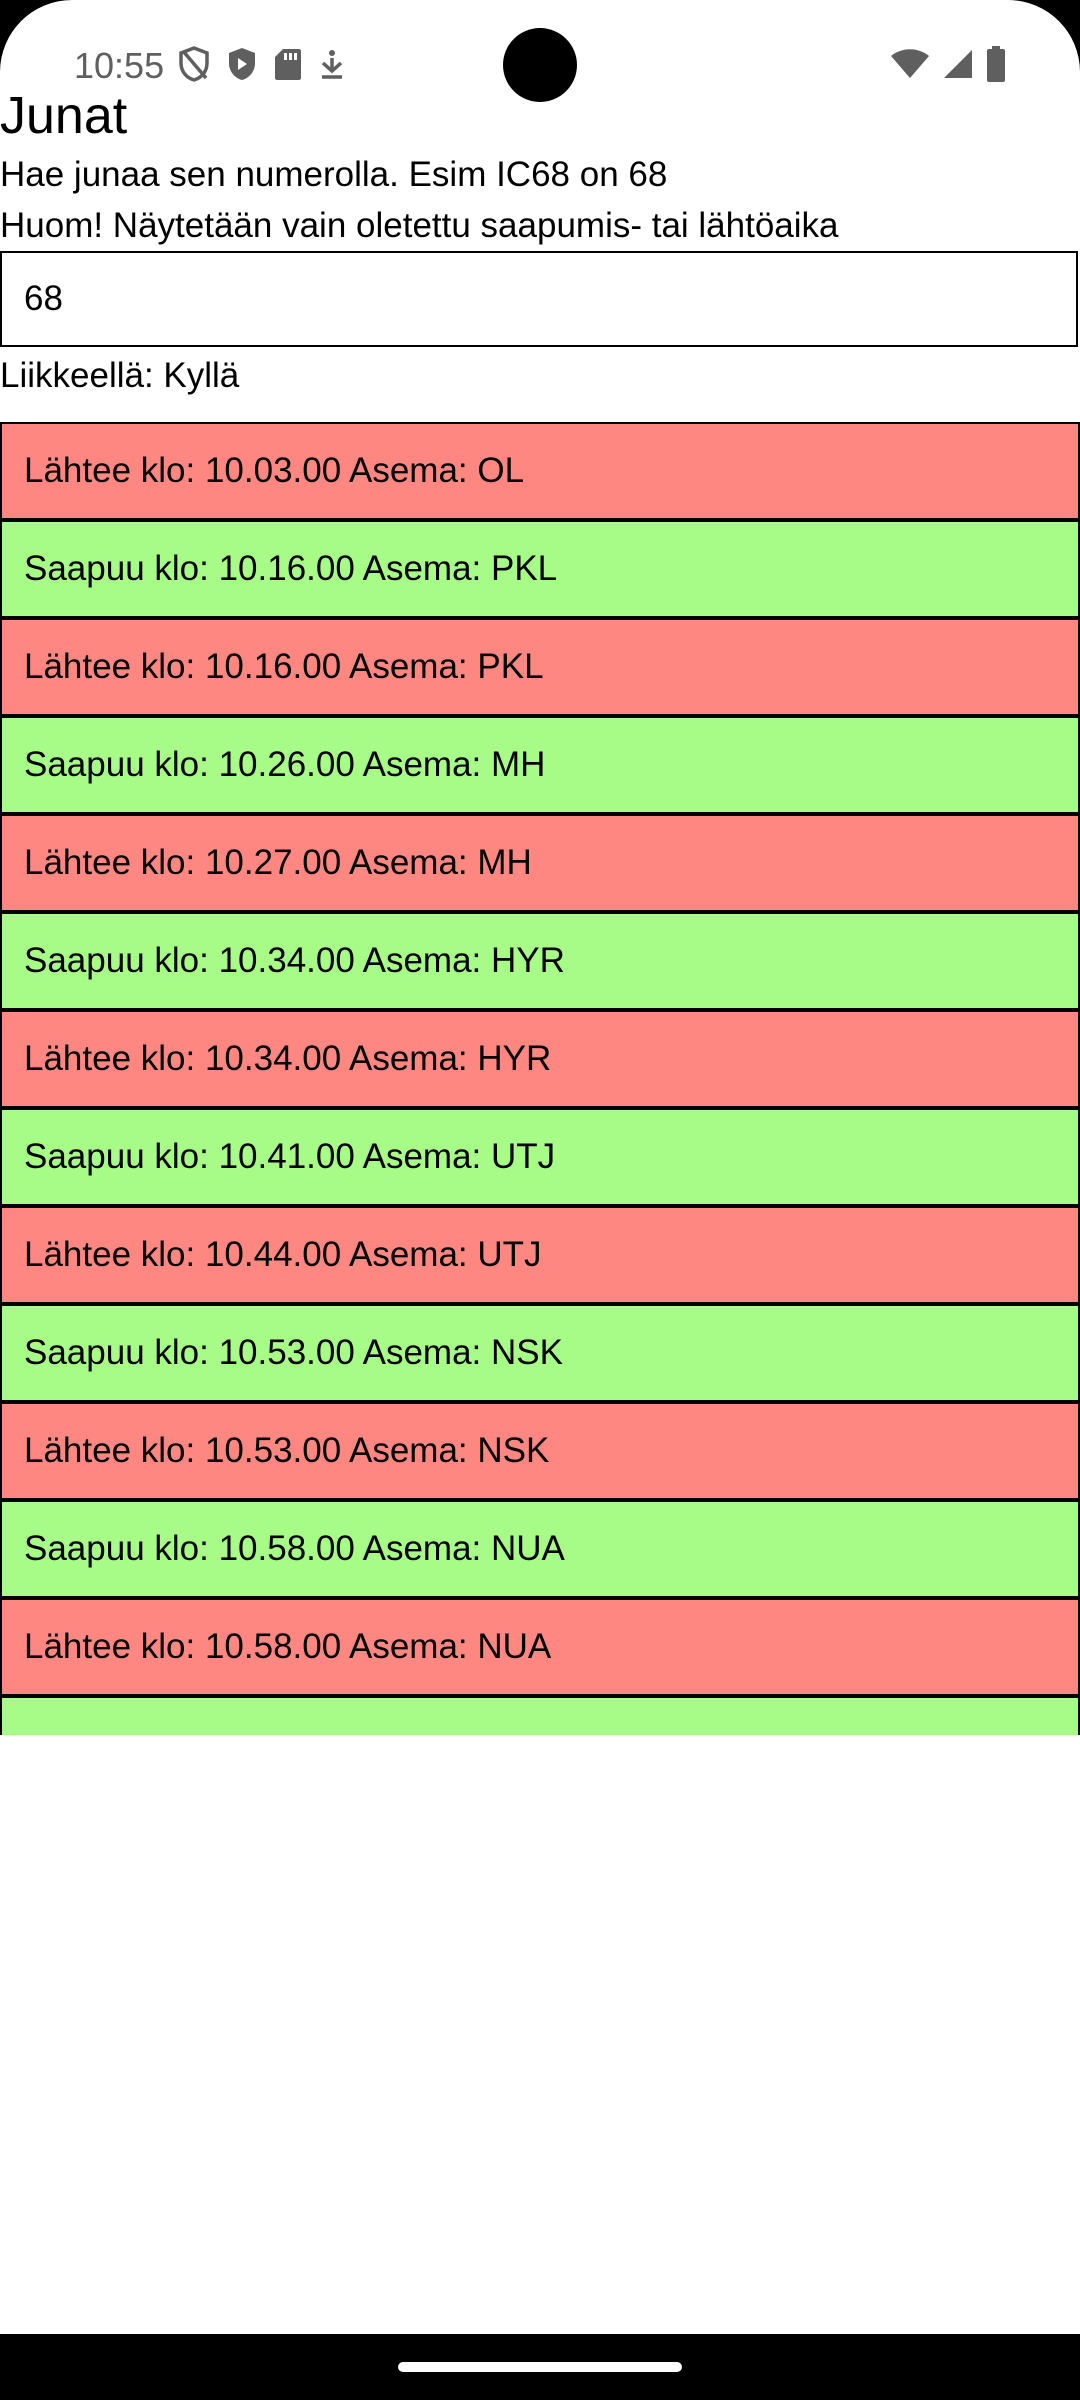 This screenshot has width=1080, height=2400. I want to click on list-item: Lähtee klo: 10.53.00 Asema: NSK, so click(540, 1451).